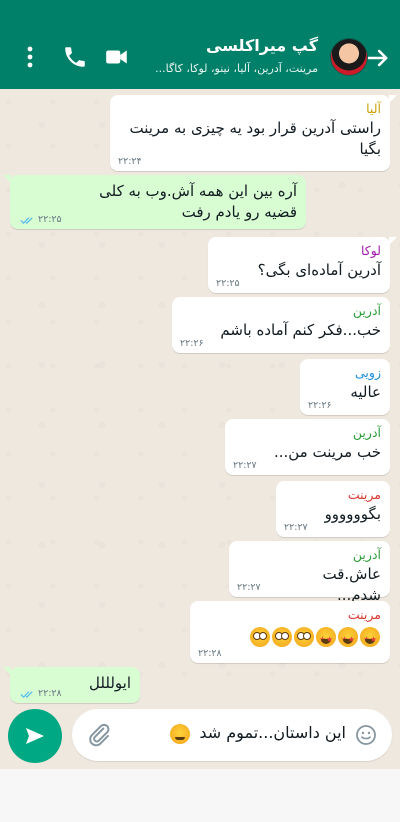  What do you see at coordinates (71, 685) in the screenshot?
I see `message-bubble: ایولللل ۲۲:۲۸` at bounding box center [71, 685].